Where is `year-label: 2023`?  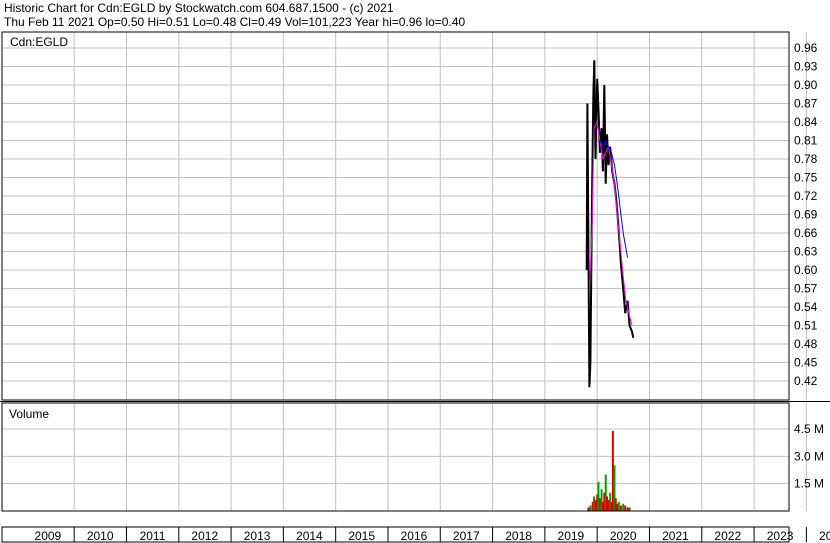 year-label: 2023 is located at coordinates (780, 536).